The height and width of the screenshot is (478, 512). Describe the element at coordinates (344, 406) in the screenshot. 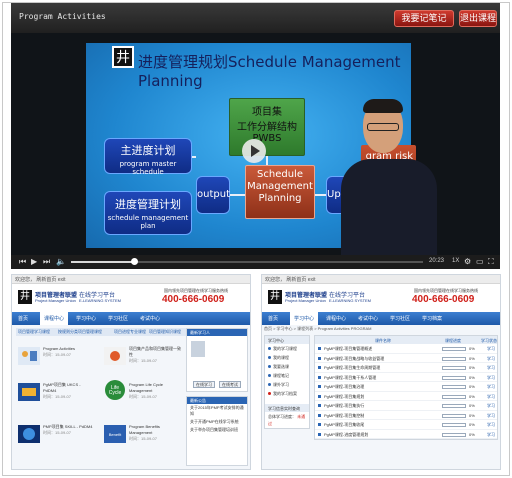

I see `lesson-name: PgMP课程-项目集执行` at that location.